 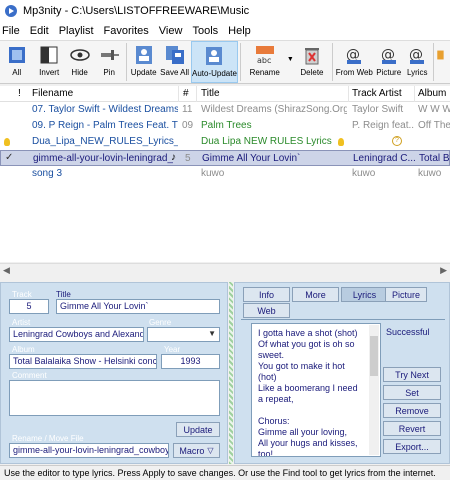 I want to click on overflow-icon, so click(x=440, y=55).